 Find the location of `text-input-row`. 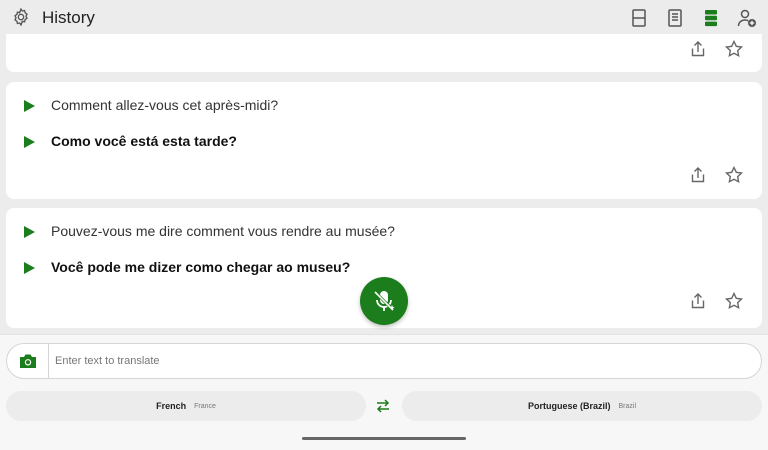

text-input-row is located at coordinates (384, 361).